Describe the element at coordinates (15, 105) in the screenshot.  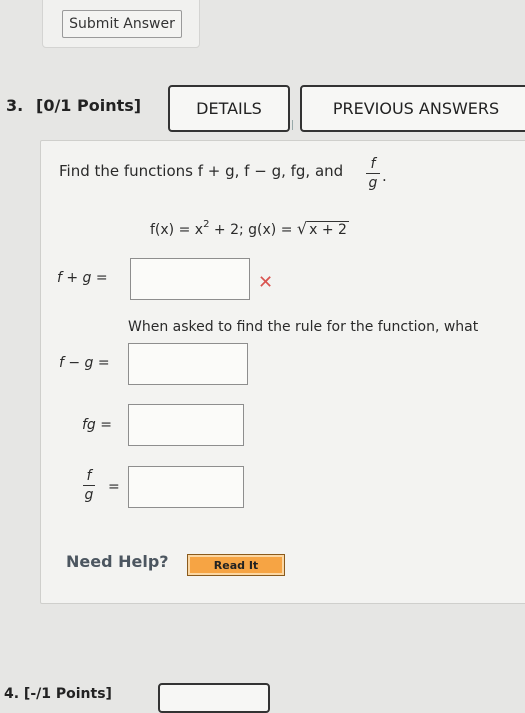
I see `question-number: 3.` at that location.